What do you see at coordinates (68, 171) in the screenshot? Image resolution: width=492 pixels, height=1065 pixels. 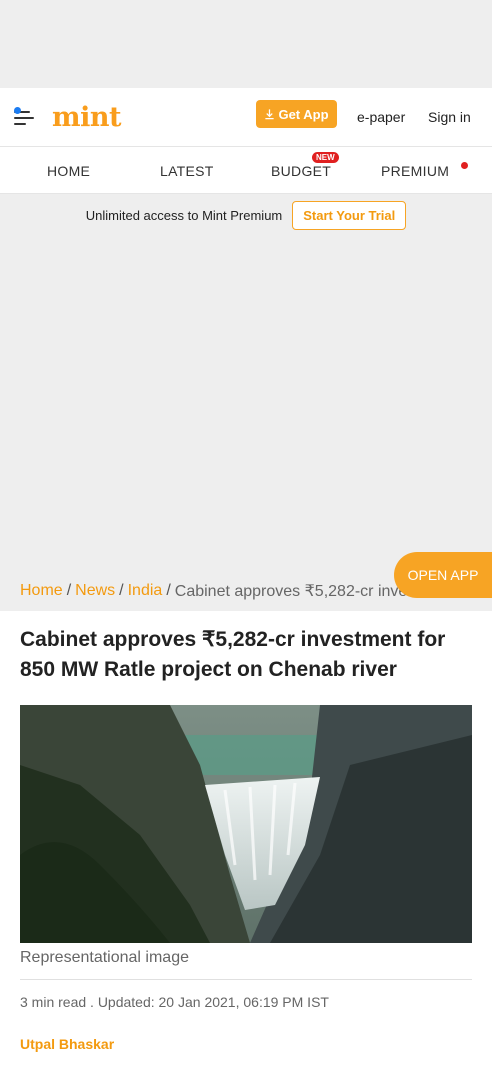 I see `nav-item-home: HOME` at bounding box center [68, 171].